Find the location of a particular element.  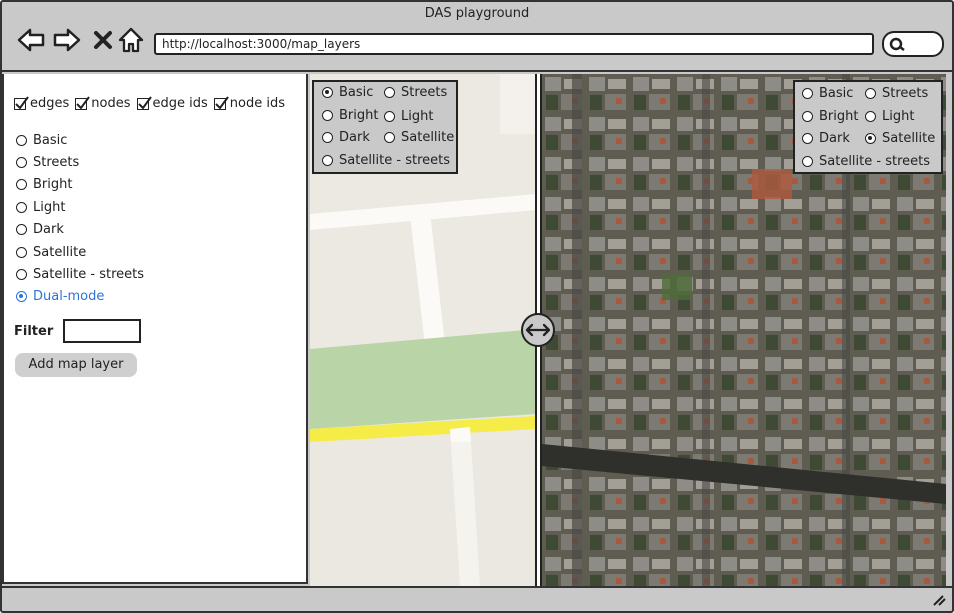

left-radio-satellite-streets: Satellite - streets is located at coordinates (386, 160).